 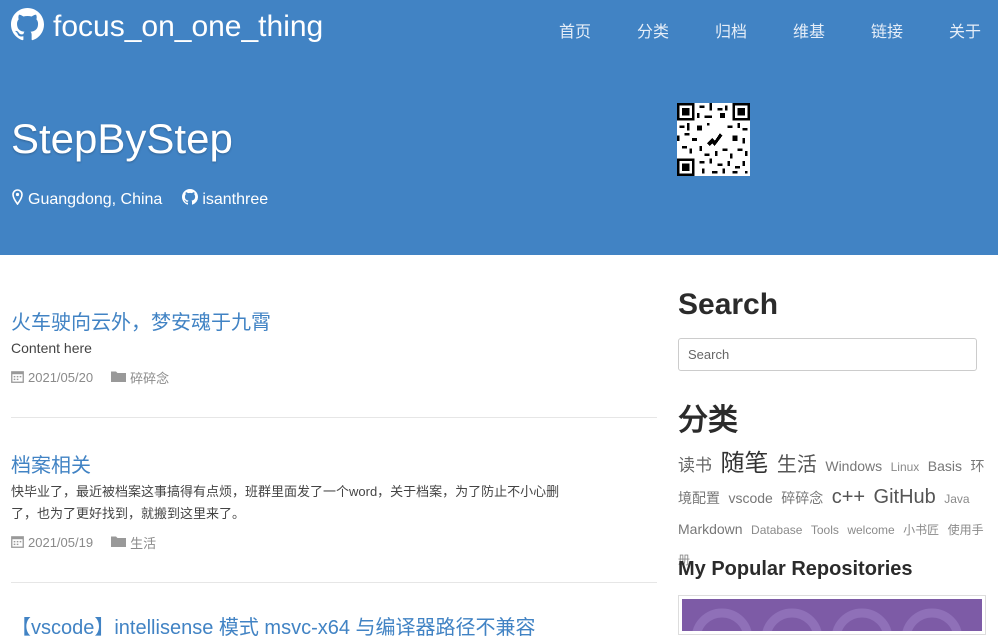 What do you see at coordinates (744, 463) in the screenshot?
I see `tag-link: 随笔` at bounding box center [744, 463].